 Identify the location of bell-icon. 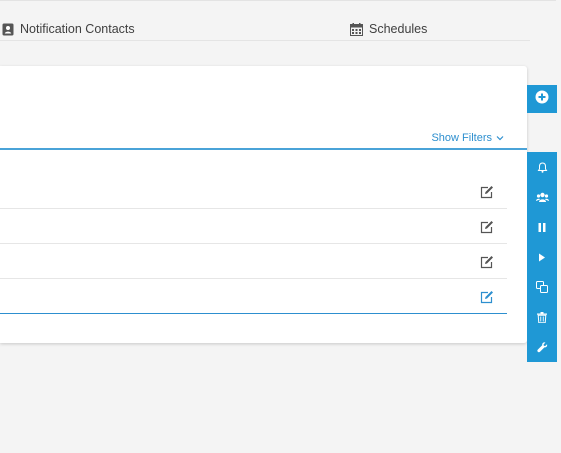
(542, 167).